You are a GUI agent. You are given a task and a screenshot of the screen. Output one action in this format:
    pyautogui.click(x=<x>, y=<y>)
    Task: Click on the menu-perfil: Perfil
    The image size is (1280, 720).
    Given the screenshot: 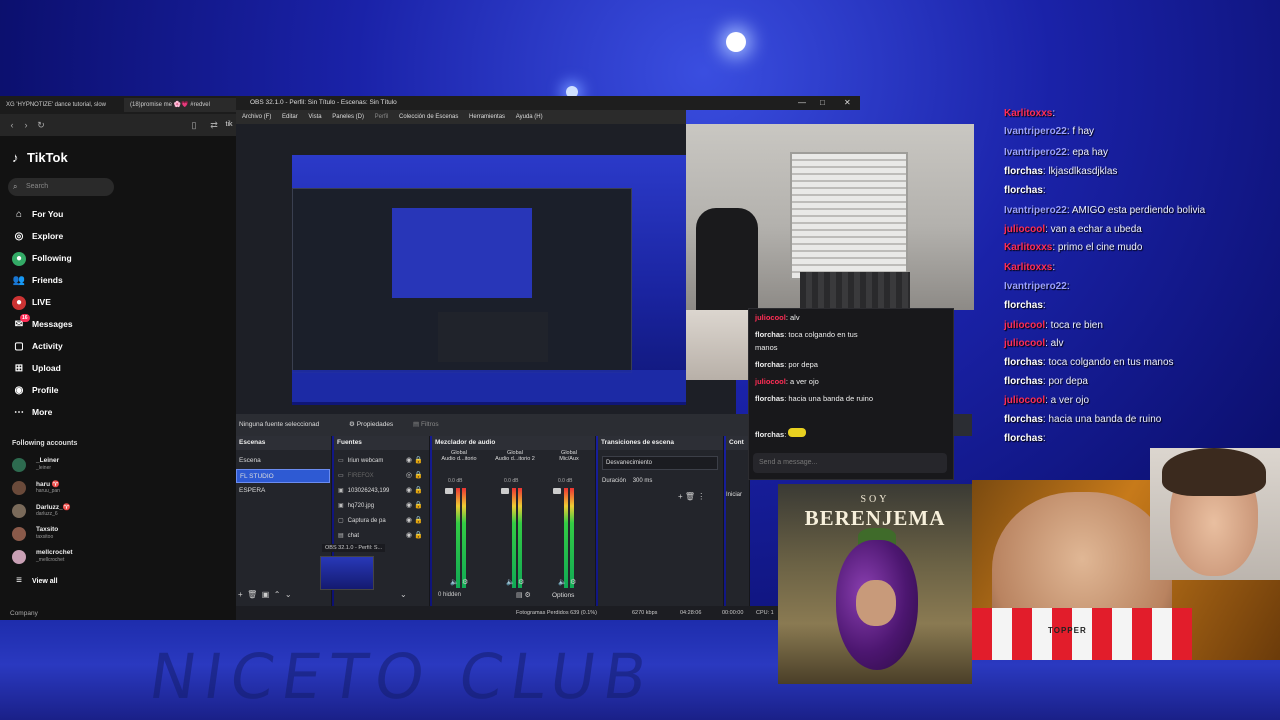 What is the action you would take?
    pyautogui.click(x=382, y=117)
    